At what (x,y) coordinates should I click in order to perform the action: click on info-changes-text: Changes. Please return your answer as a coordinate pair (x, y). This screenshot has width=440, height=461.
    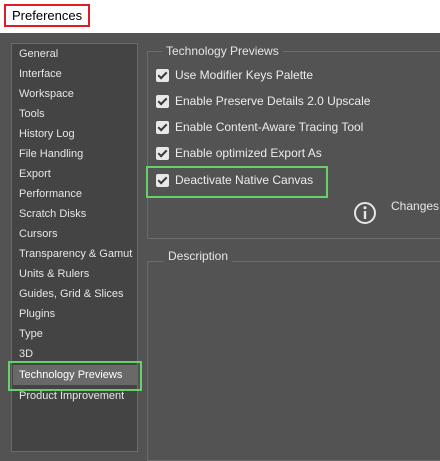
    Looking at the image, I should click on (415, 206).